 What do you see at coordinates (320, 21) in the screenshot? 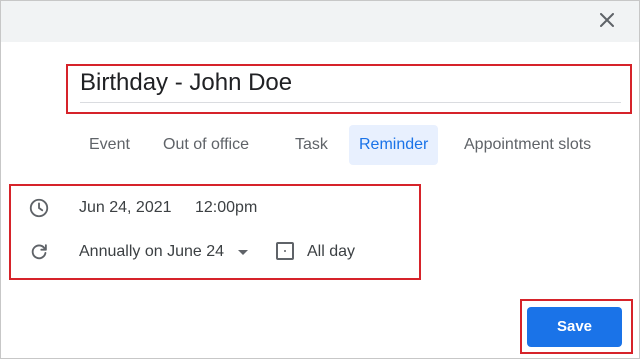
I see `dialog-header` at bounding box center [320, 21].